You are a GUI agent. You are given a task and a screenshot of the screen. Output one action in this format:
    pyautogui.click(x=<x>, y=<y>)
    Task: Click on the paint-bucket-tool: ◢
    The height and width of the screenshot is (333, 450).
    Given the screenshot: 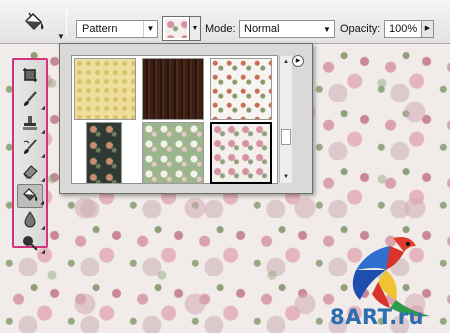 What is the action you would take?
    pyautogui.click(x=30, y=196)
    